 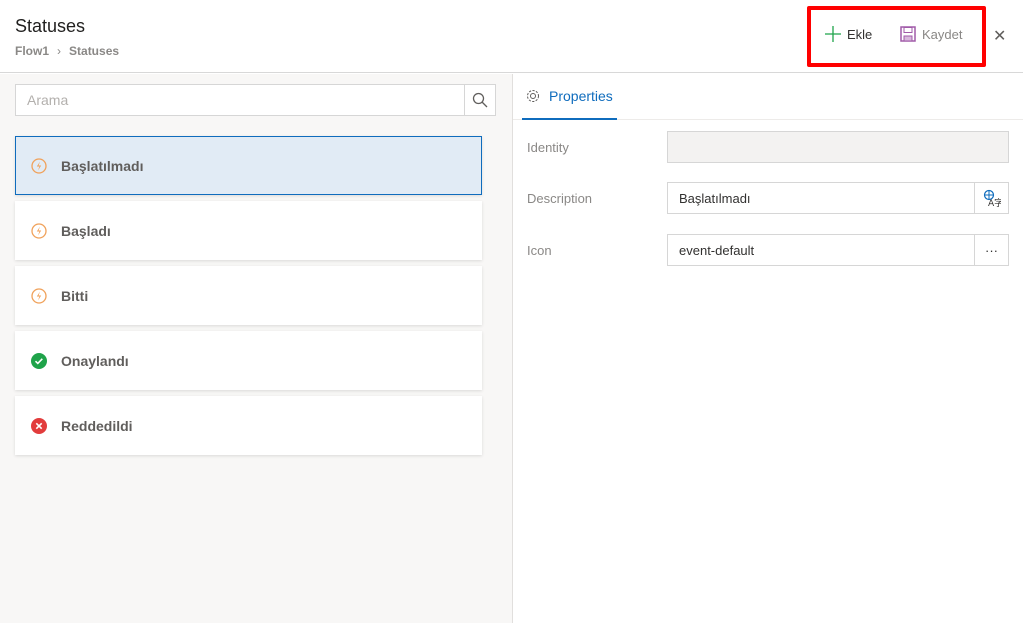 What do you see at coordinates (994, 202) in the screenshot?
I see `svg-text: A字` at bounding box center [994, 202].